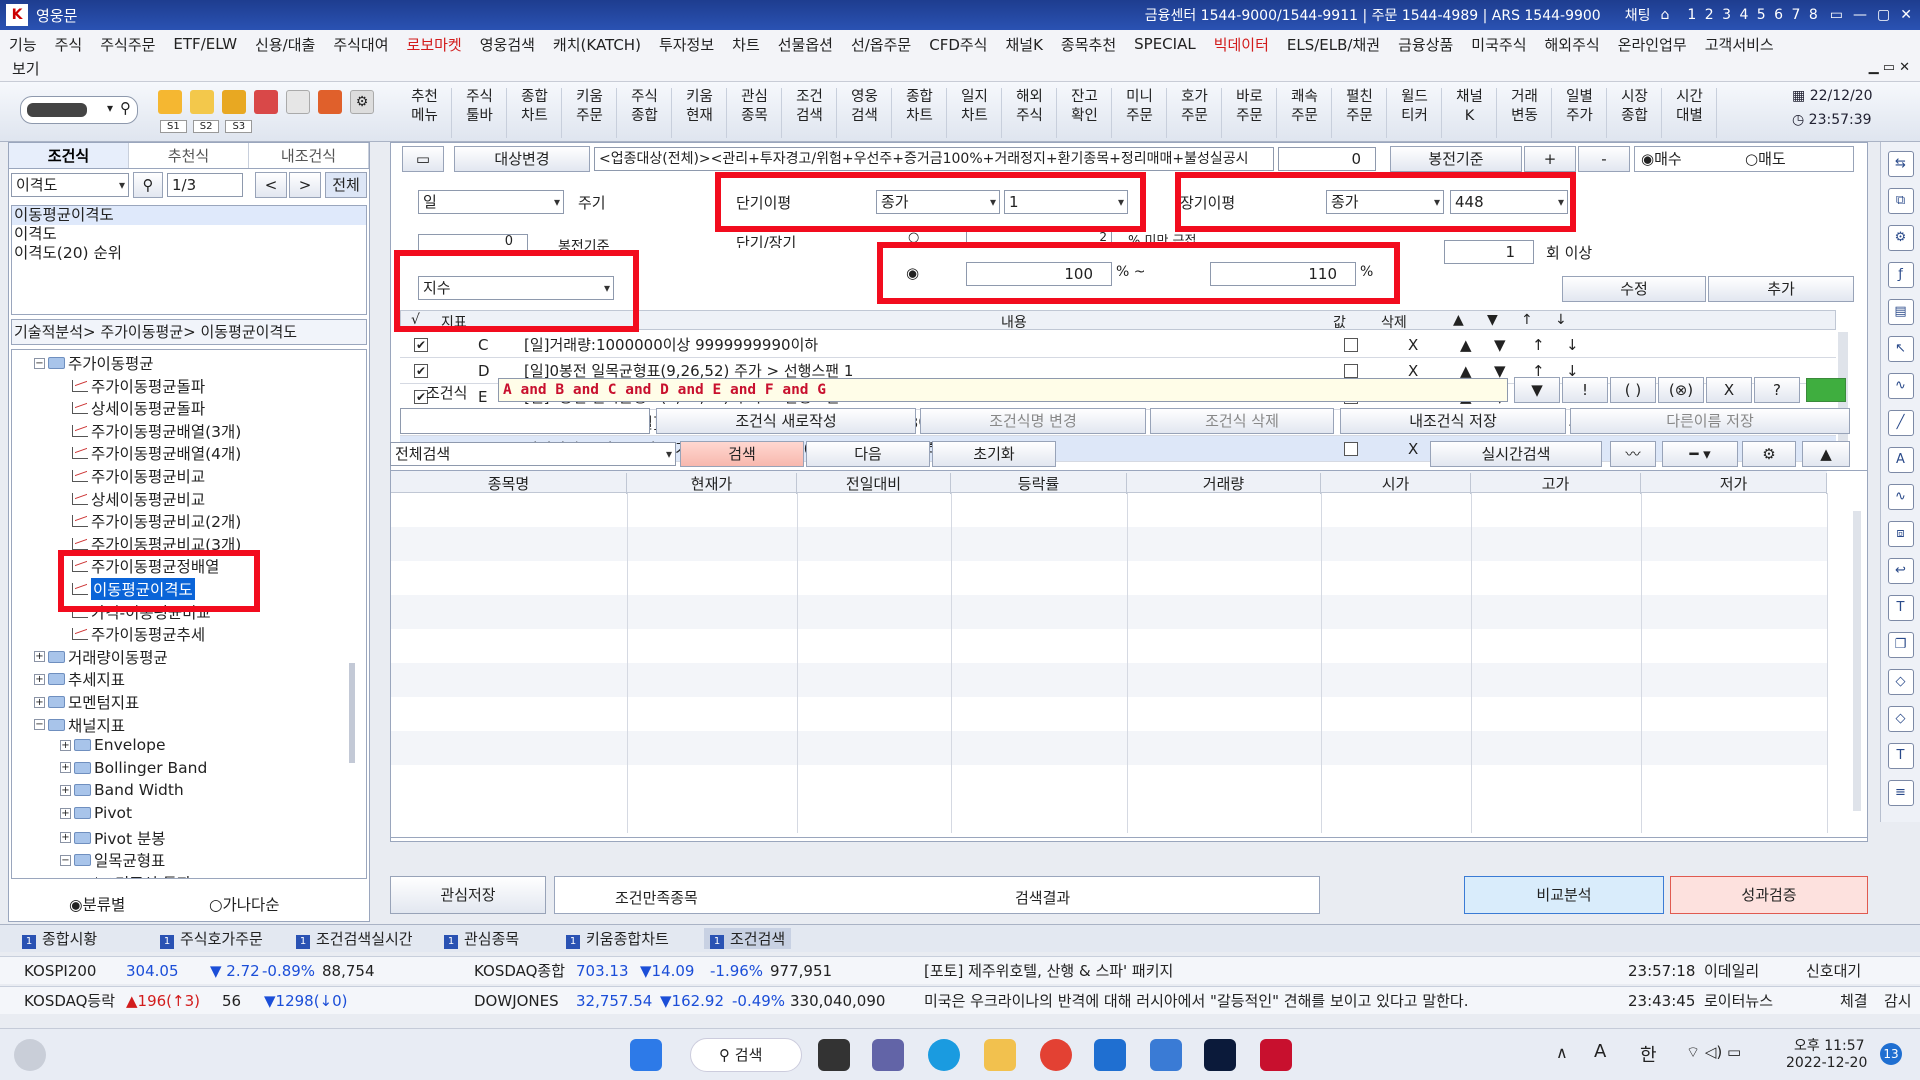 Image resolution: width=1920 pixels, height=1080 pixels. What do you see at coordinates (1516, 454) in the screenshot?
I see `realtime-search-button: 실시간검색` at bounding box center [1516, 454].